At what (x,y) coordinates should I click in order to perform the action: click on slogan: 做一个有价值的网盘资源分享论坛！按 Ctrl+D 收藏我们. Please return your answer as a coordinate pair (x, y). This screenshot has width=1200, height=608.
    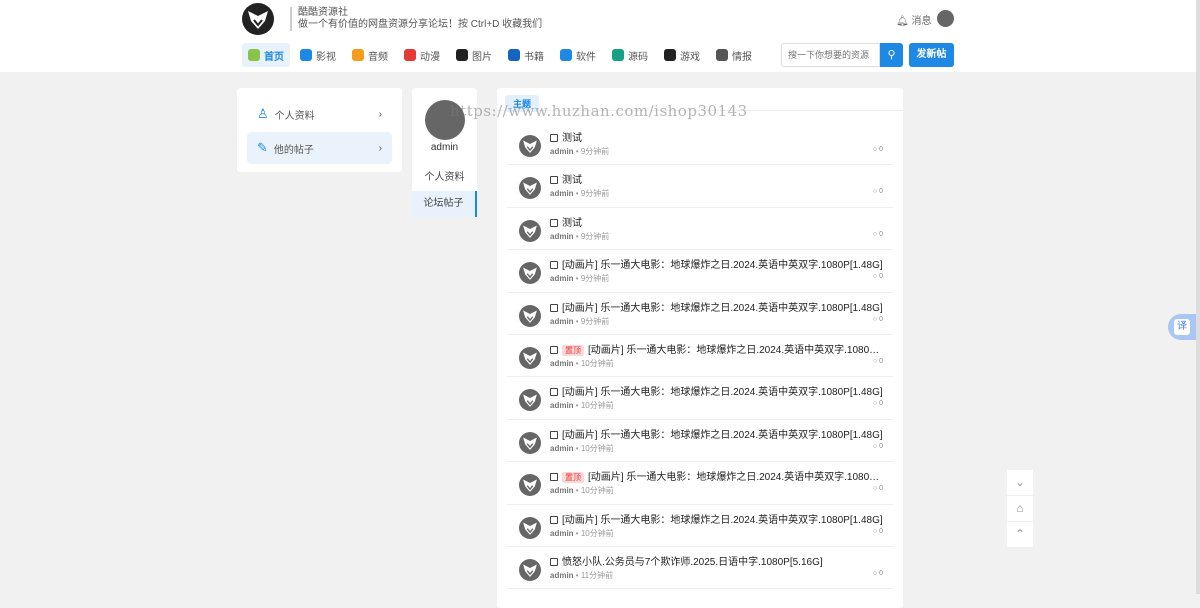
    Looking at the image, I should click on (420, 24).